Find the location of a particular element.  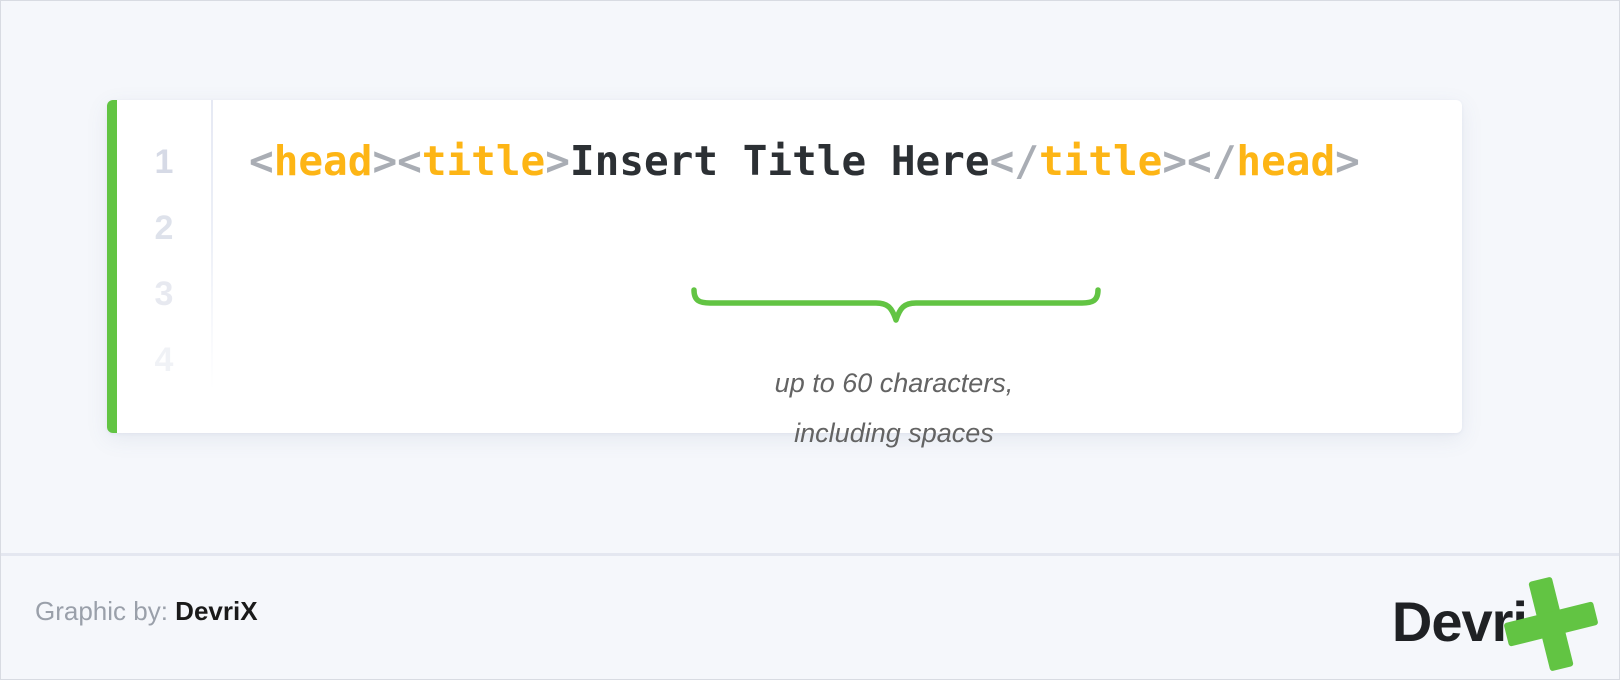

token-open-head-lt: < is located at coordinates (261, 161).